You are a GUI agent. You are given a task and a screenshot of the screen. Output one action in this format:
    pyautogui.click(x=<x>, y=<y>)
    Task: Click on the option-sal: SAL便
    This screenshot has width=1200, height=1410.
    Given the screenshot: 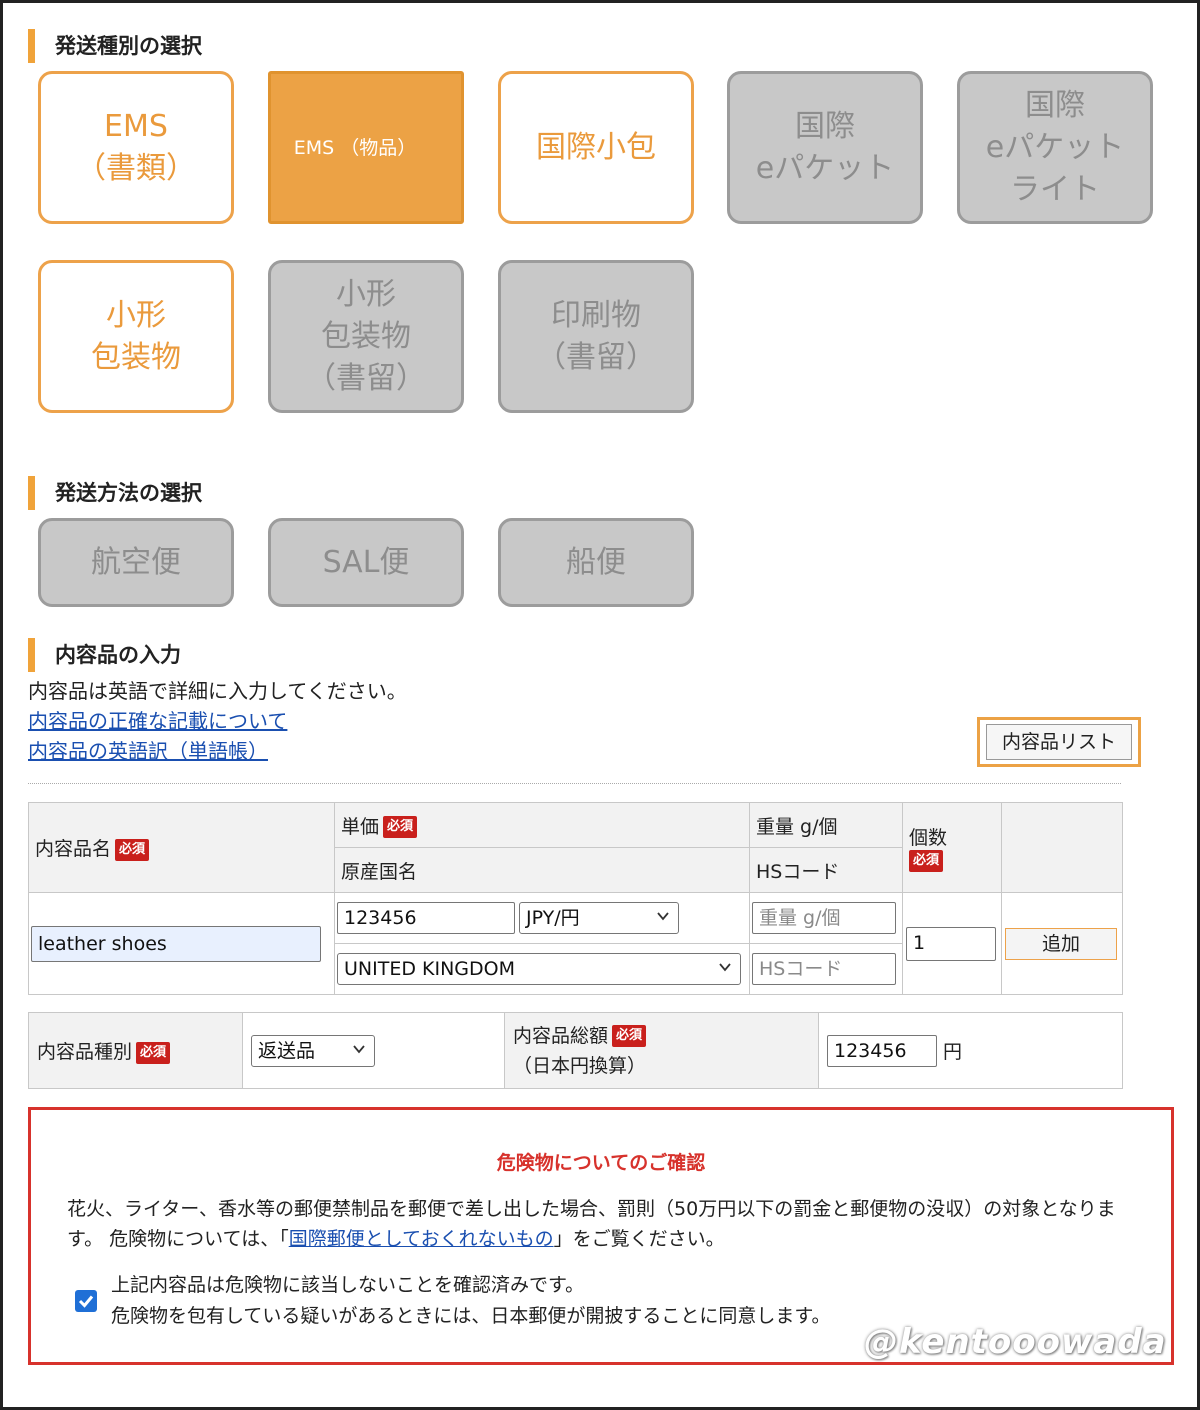 What is the action you would take?
    pyautogui.click(x=366, y=562)
    